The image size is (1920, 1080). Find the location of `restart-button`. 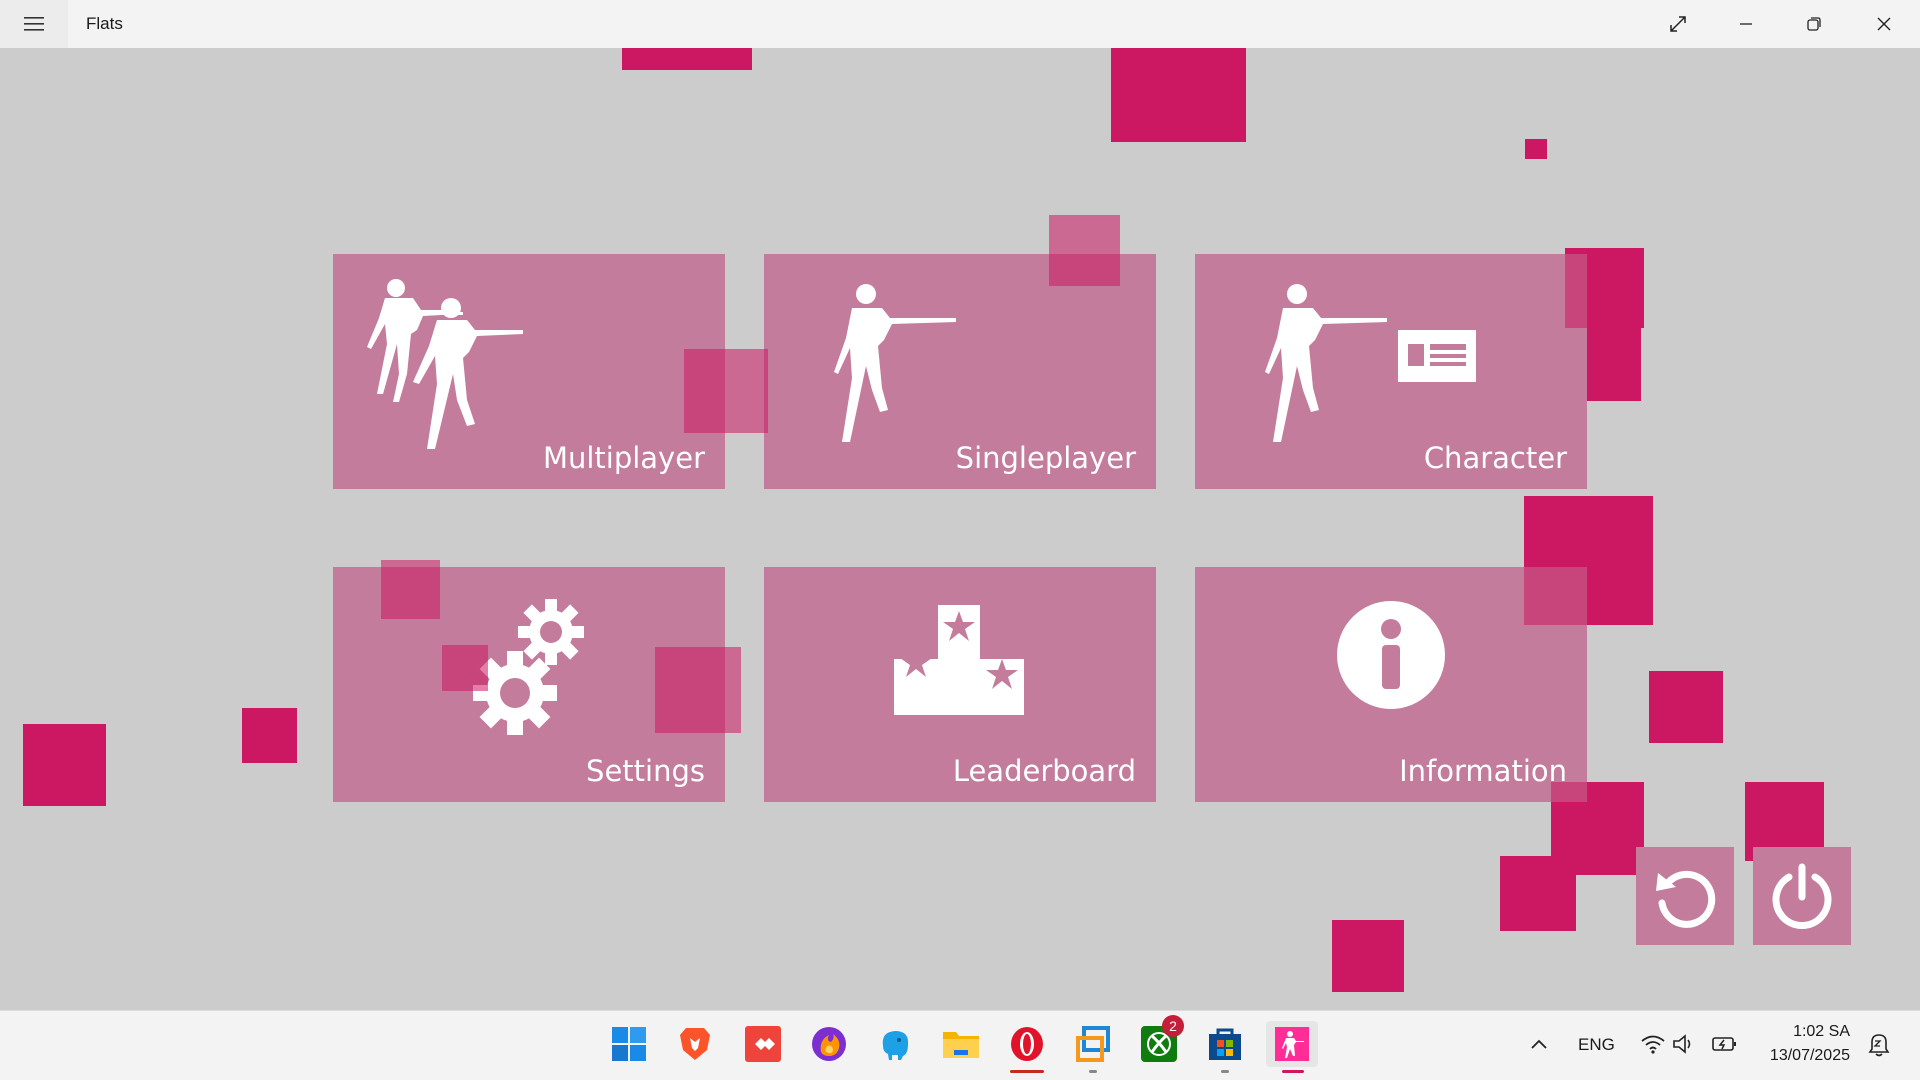

restart-button is located at coordinates (1685, 896).